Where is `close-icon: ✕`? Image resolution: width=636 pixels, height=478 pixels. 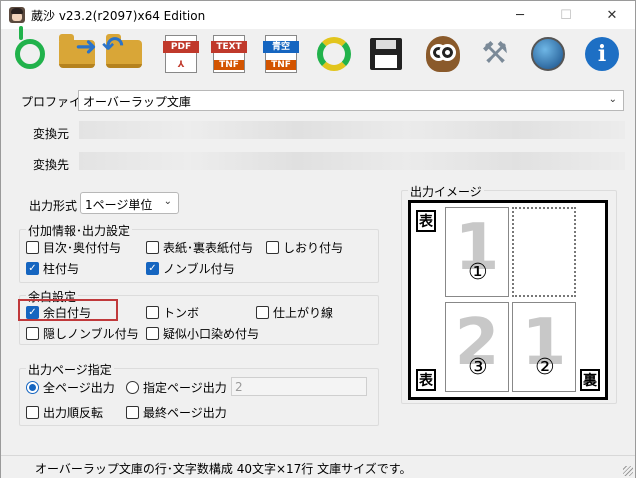 close-icon: ✕ is located at coordinates (612, 15).